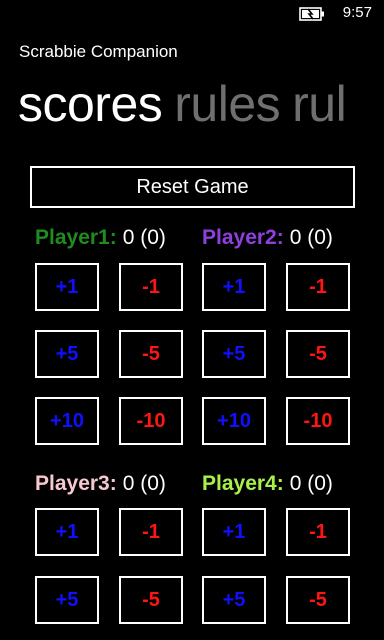  I want to click on player3-plus1-button: +1, so click(67, 532).